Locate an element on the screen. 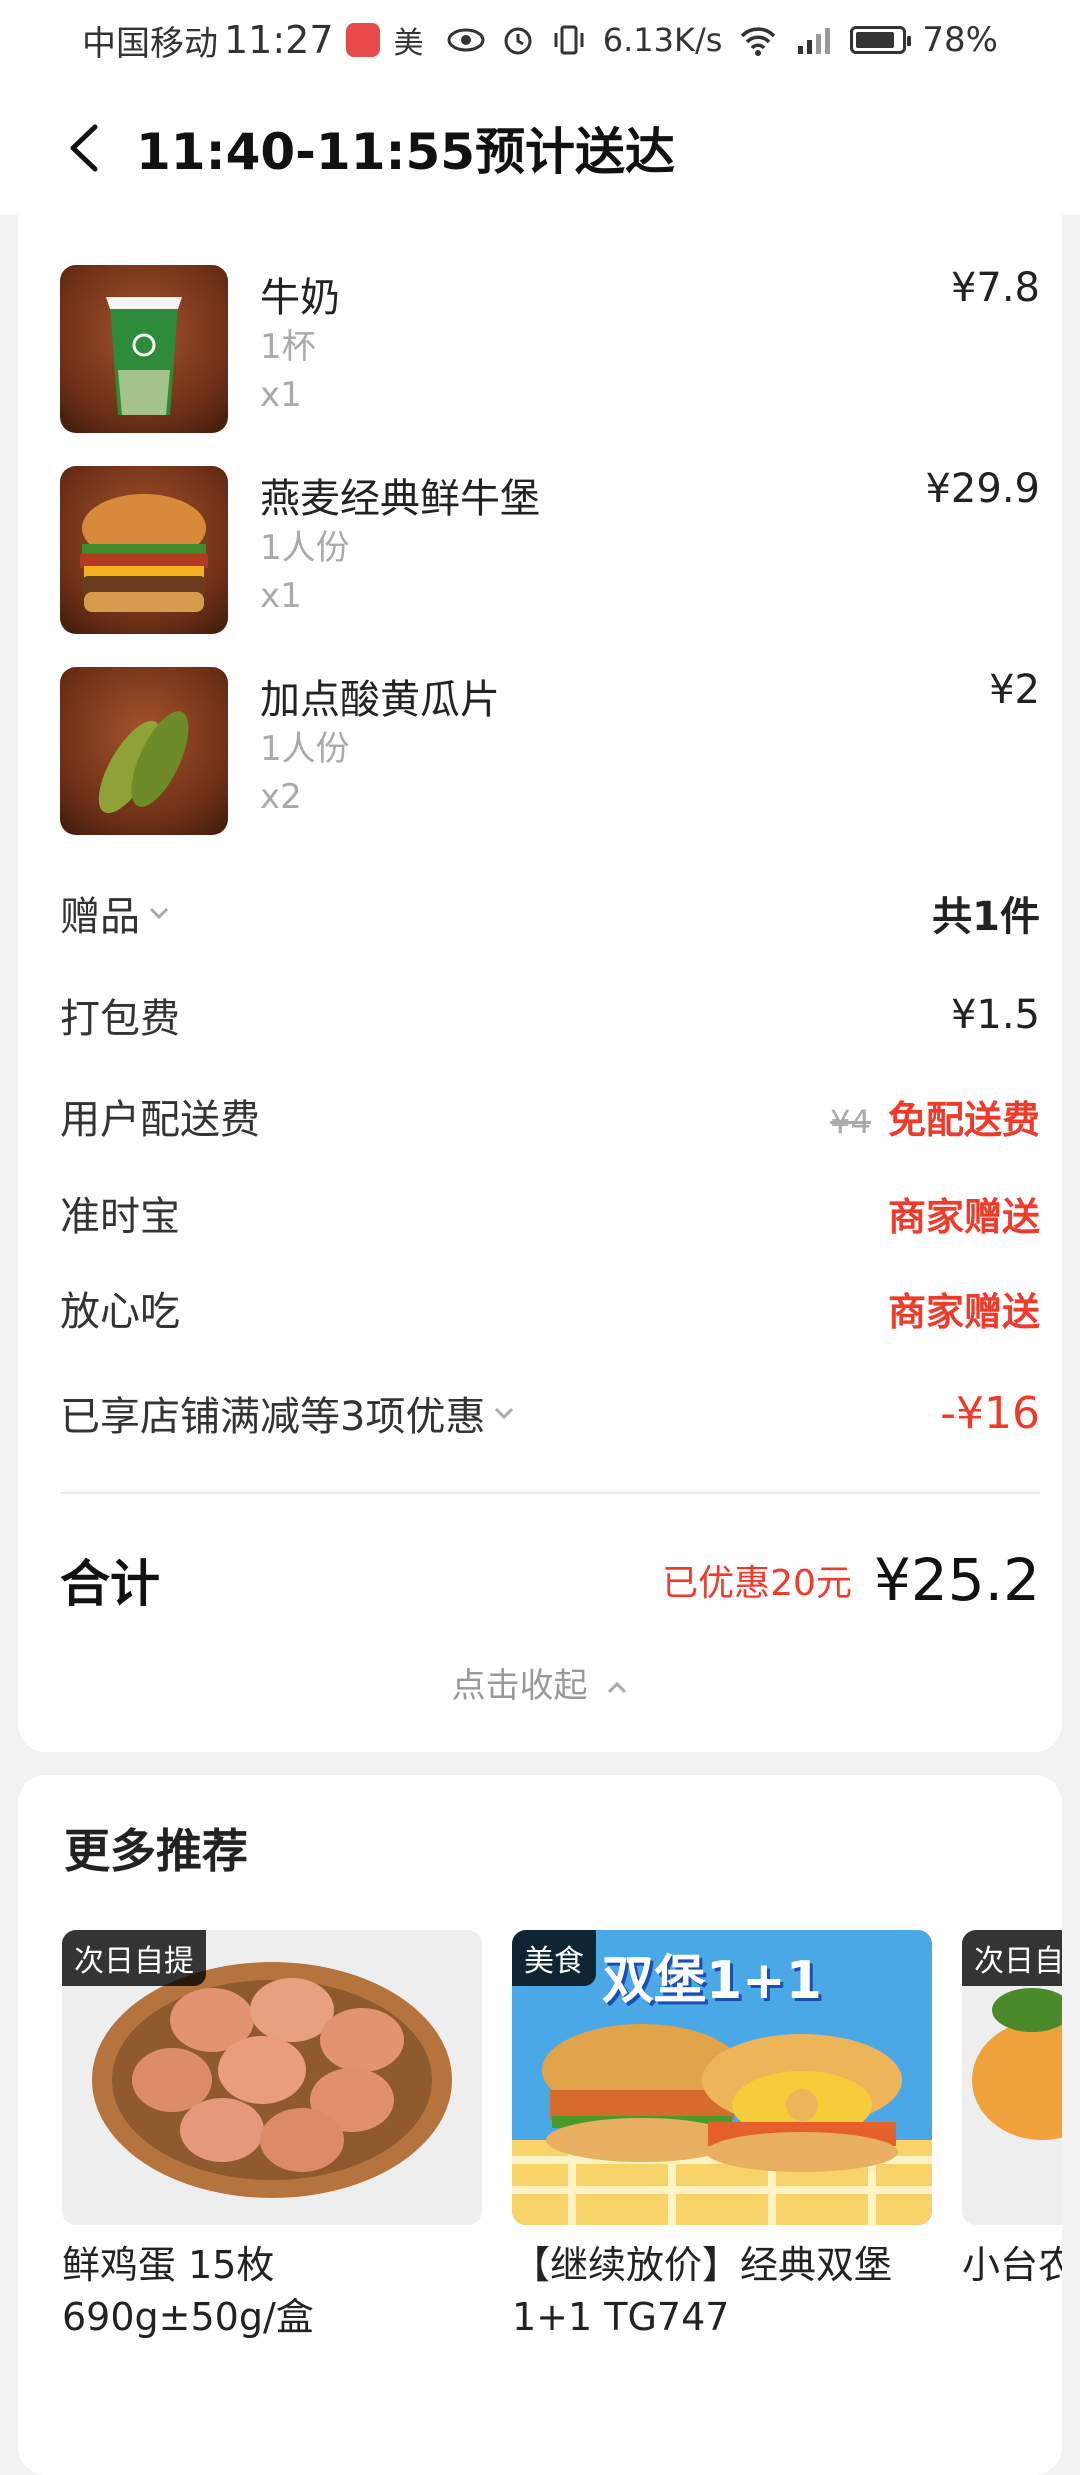 Image resolution: width=1080 pixels, height=2475 pixels. collapse-button: 点击收起 is located at coordinates (540, 1682).